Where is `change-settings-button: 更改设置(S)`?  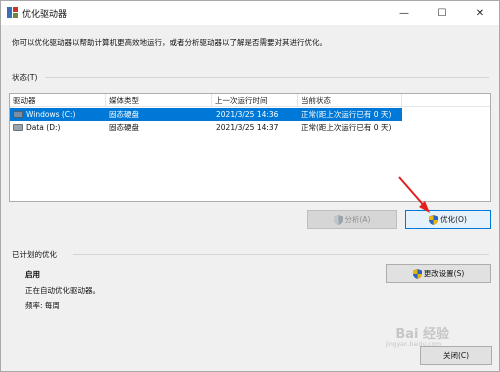 change-settings-button: 更改设置(S) is located at coordinates (438, 273).